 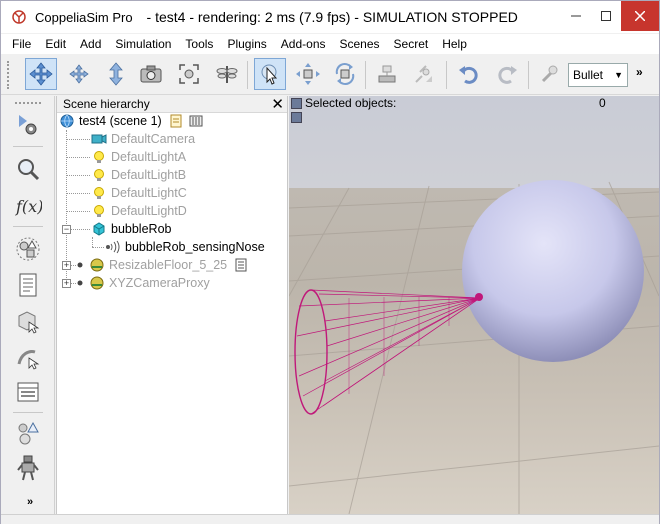 What do you see at coordinates (199, 44) in the screenshot?
I see `menu-tools: Tools` at bounding box center [199, 44].